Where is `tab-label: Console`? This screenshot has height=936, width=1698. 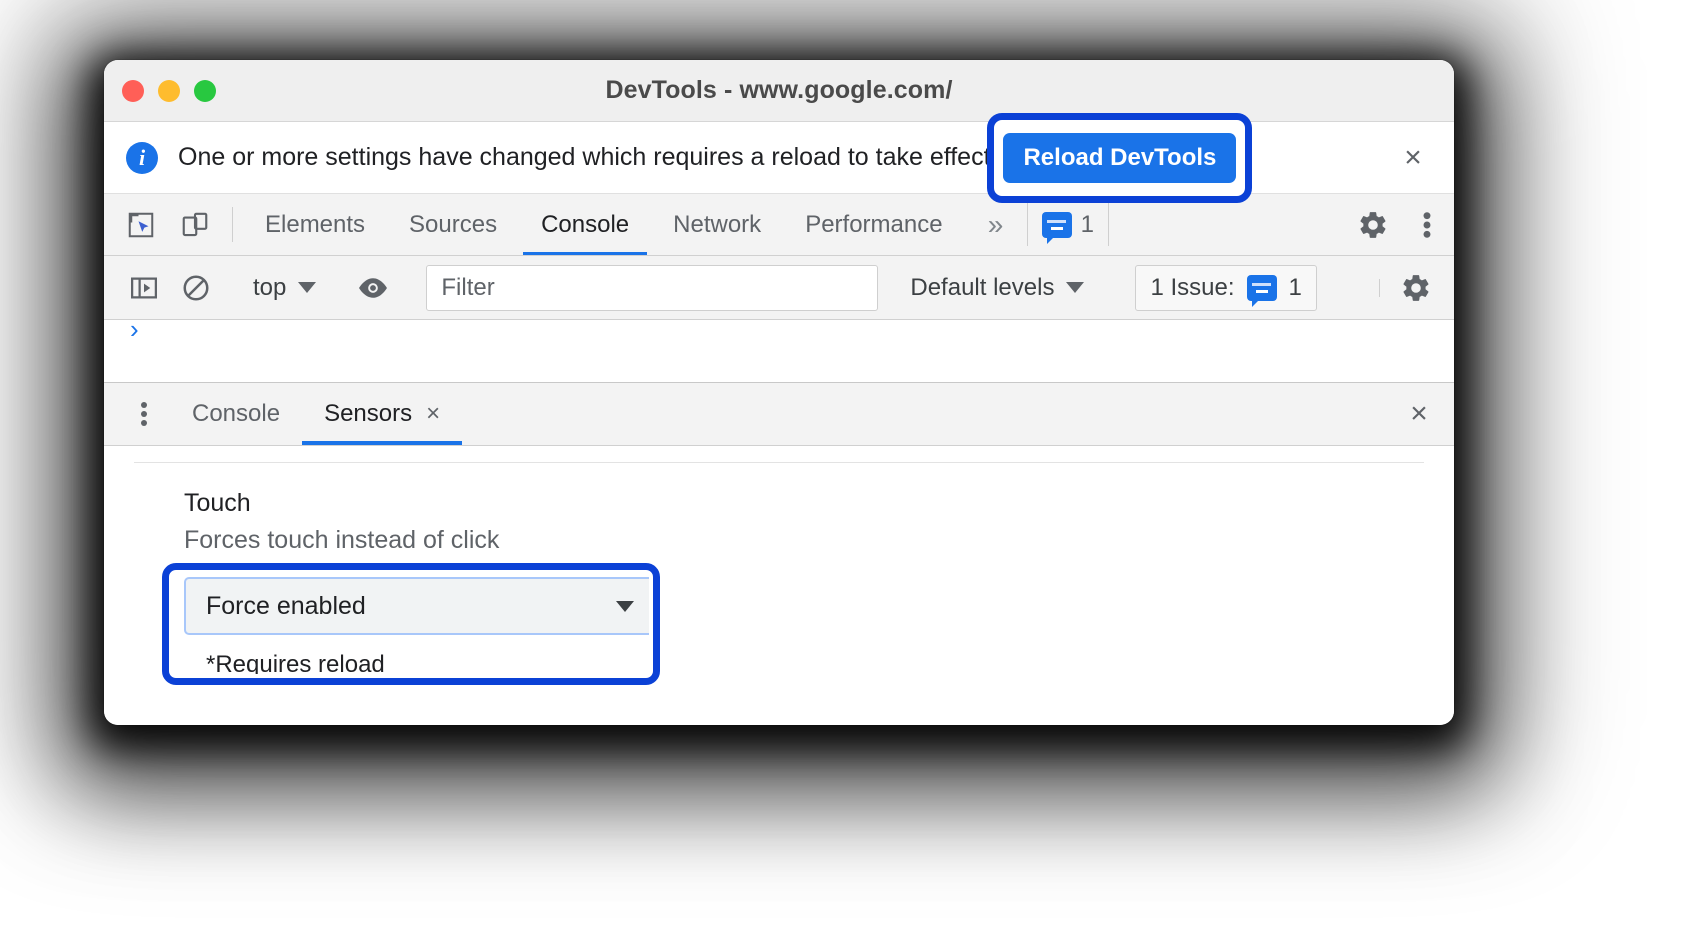 tab-label: Console is located at coordinates (585, 224).